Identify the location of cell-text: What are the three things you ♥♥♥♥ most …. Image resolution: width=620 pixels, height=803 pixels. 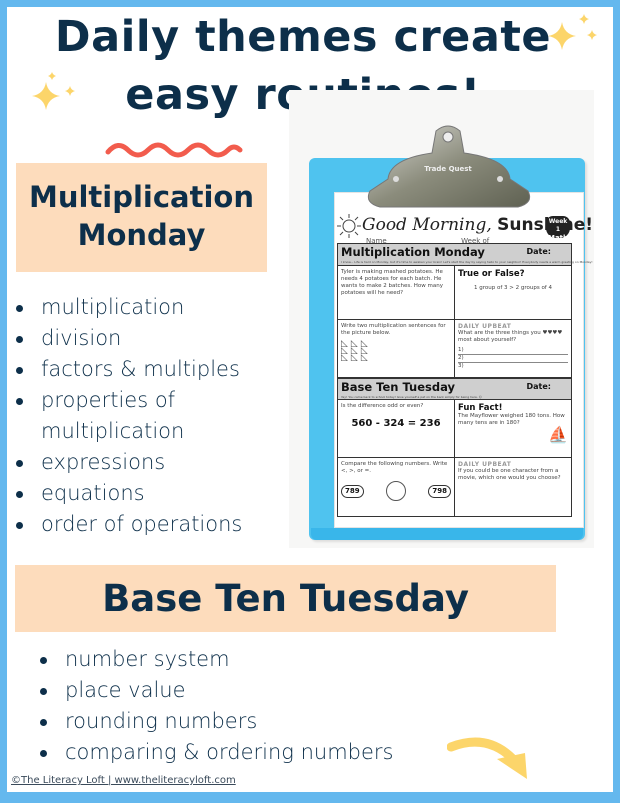
(510, 336).